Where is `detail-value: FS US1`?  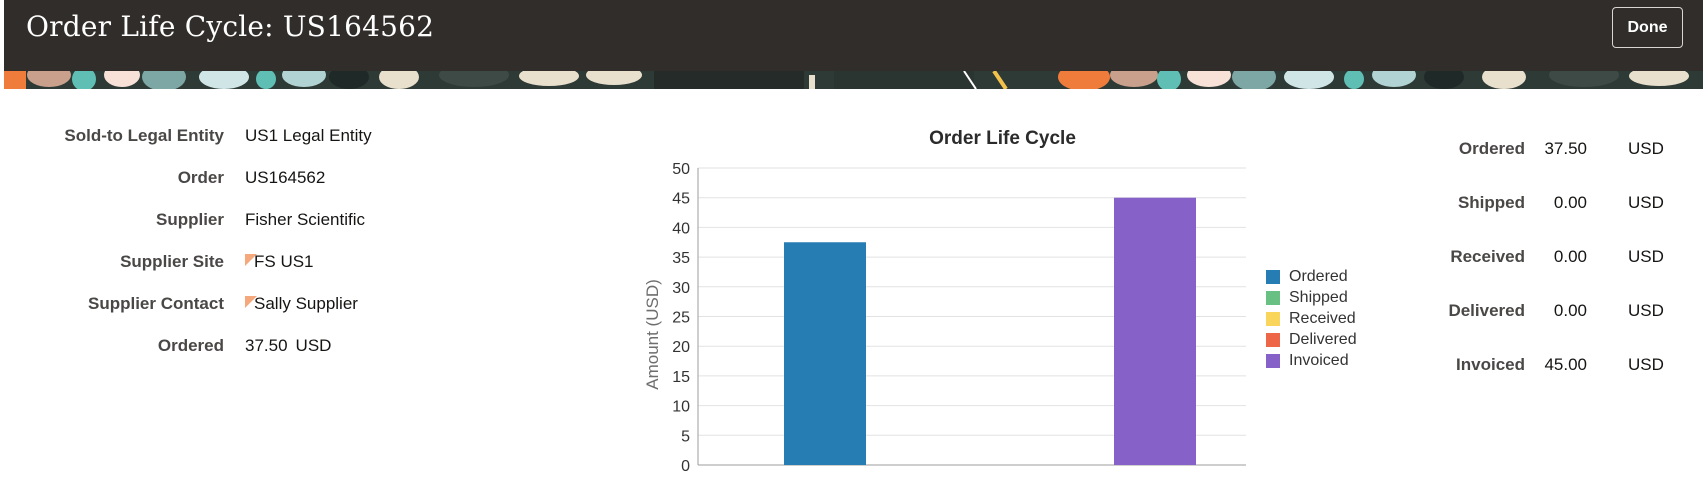
detail-value: FS US1 is located at coordinates (284, 261).